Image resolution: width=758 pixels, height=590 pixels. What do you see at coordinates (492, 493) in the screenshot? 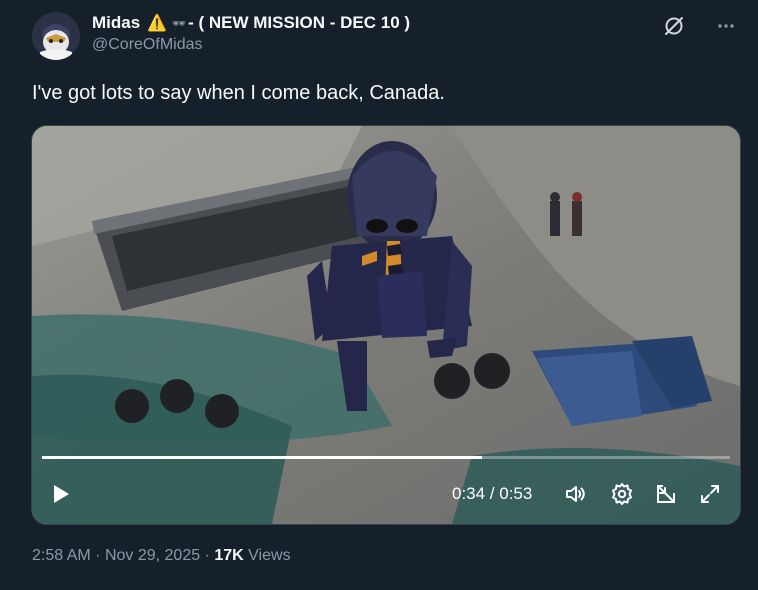
I see `video-time: 0:34 / 0:53` at bounding box center [492, 493].